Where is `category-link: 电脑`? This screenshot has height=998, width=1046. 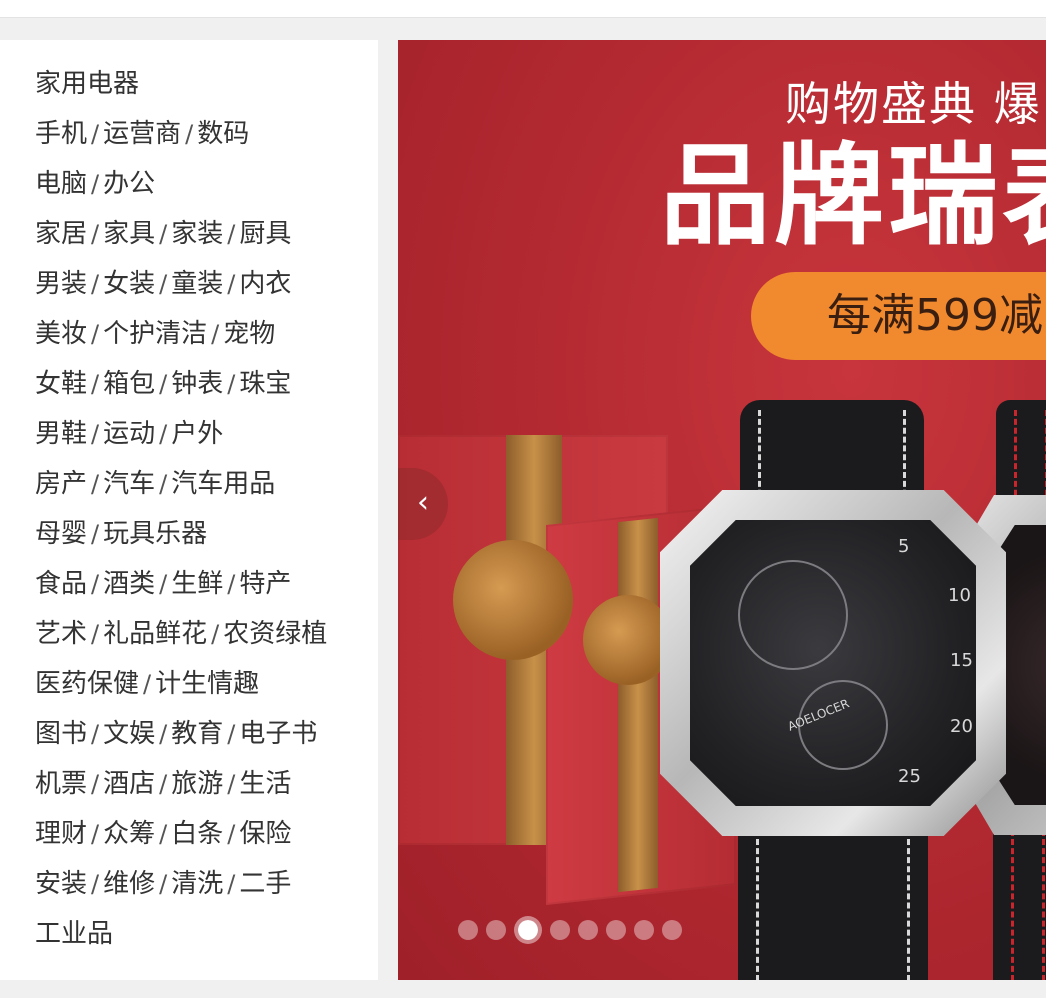
category-link: 电脑 is located at coordinates (61, 184).